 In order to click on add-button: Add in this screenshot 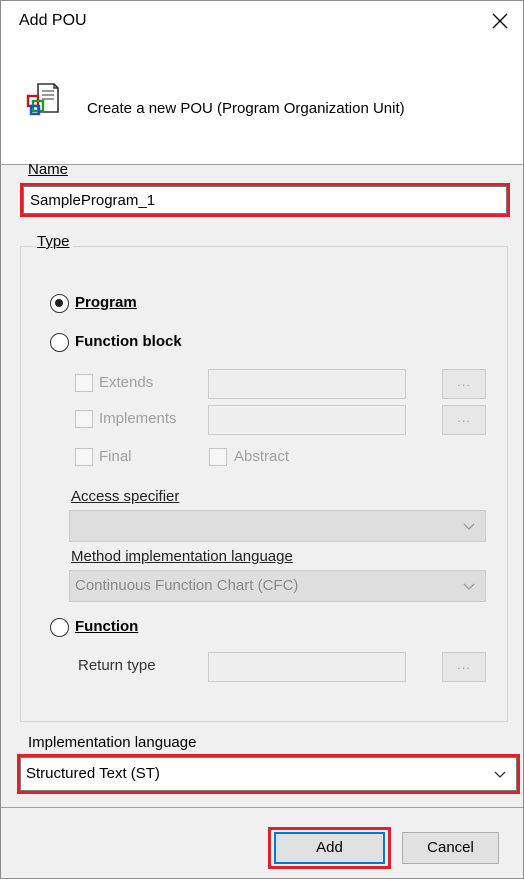, I will do `click(329, 848)`.